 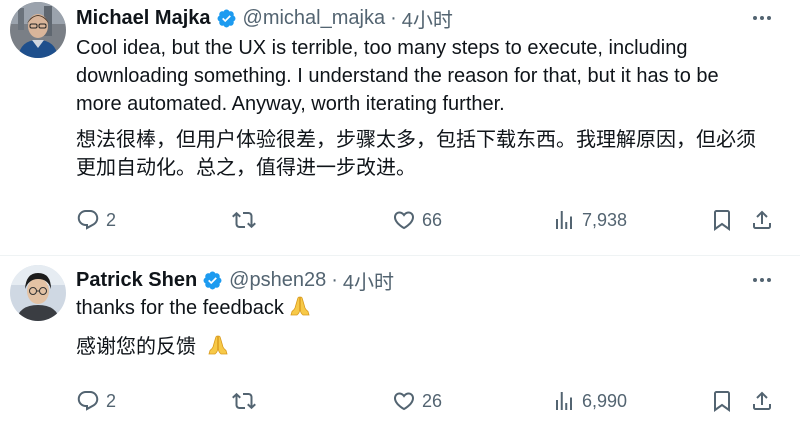 I want to click on views-button: 7,938, so click(x=589, y=220).